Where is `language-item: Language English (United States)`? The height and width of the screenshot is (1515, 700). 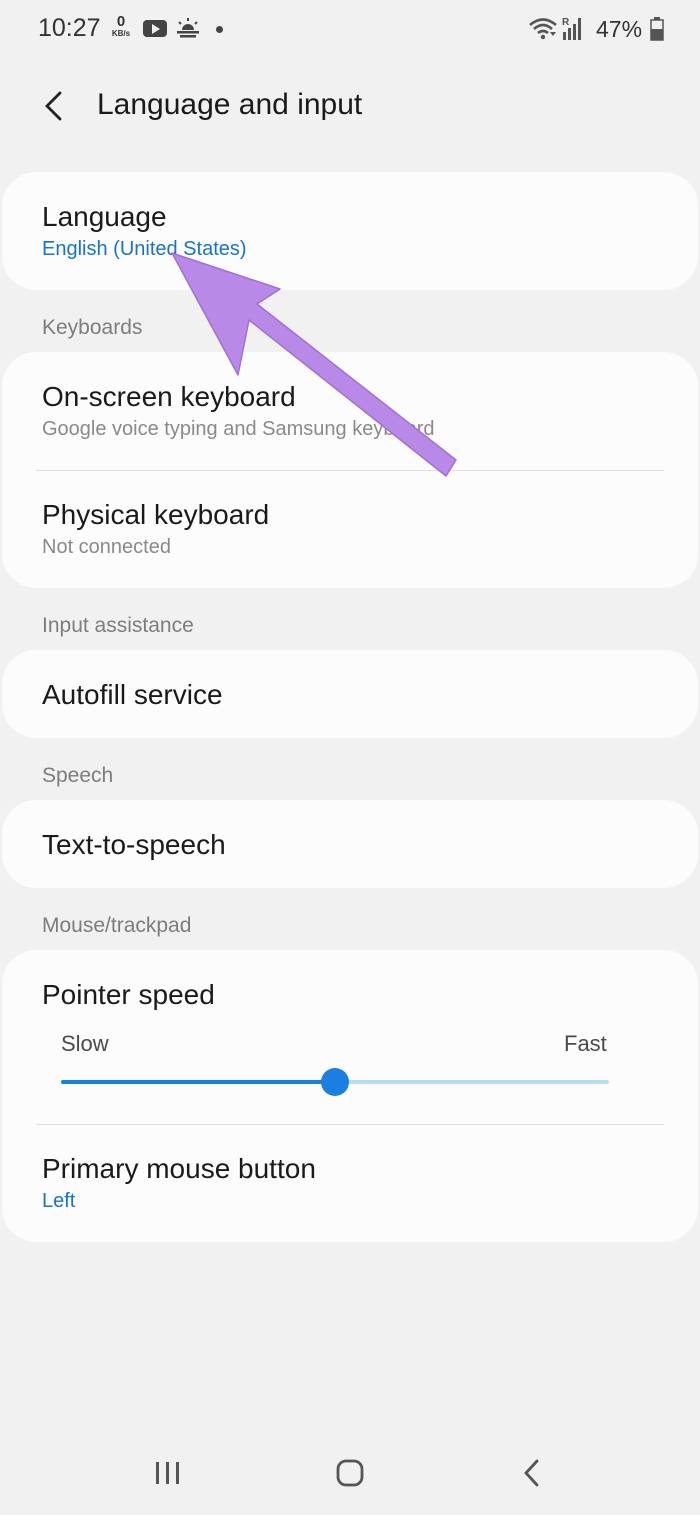
language-item: Language English (United States) is located at coordinates (355, 231).